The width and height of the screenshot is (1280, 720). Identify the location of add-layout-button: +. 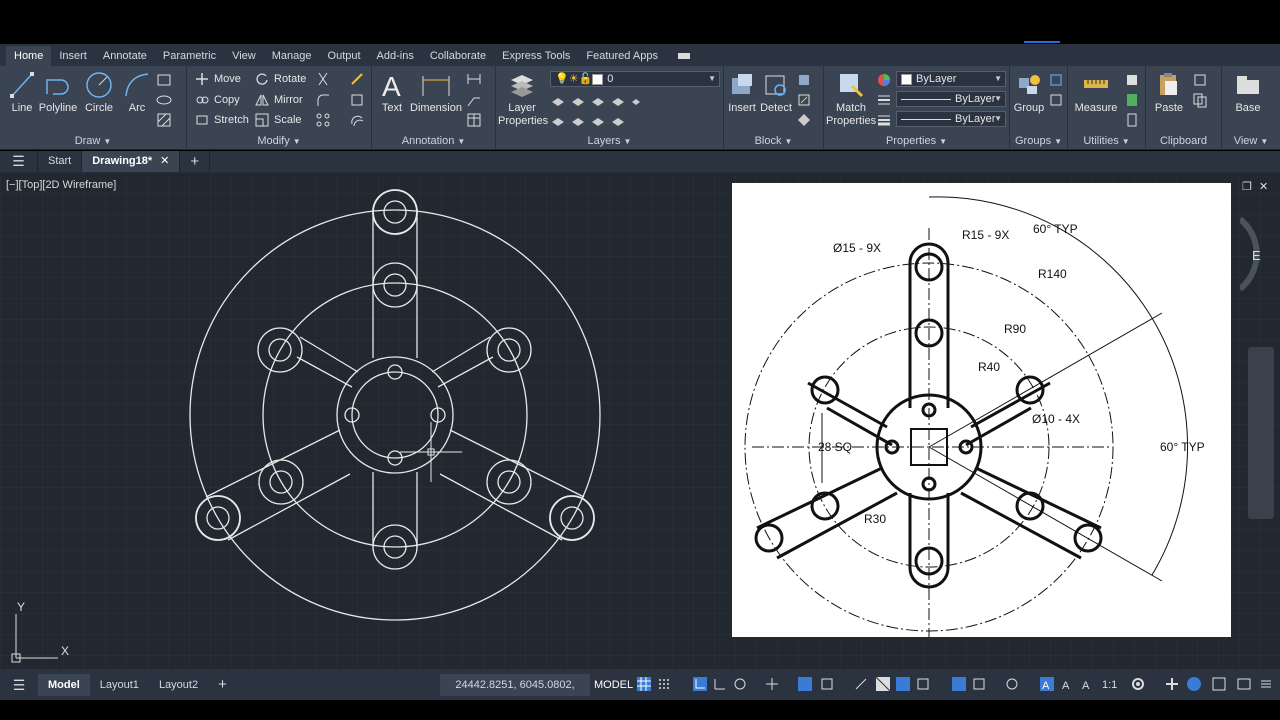
(222, 685).